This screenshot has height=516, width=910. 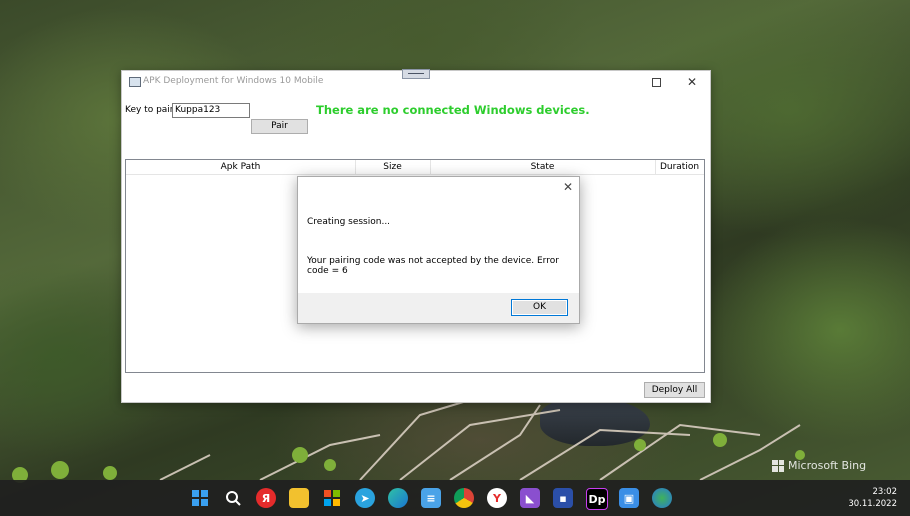 I want to click on bing-watermark: Microsoft Bing, so click(x=819, y=465).